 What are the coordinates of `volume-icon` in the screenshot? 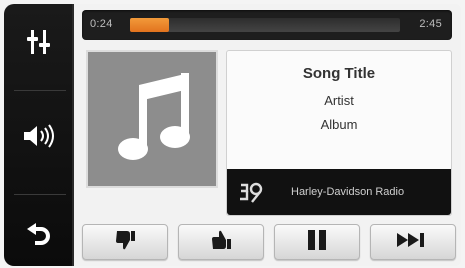 It's located at (39, 136).